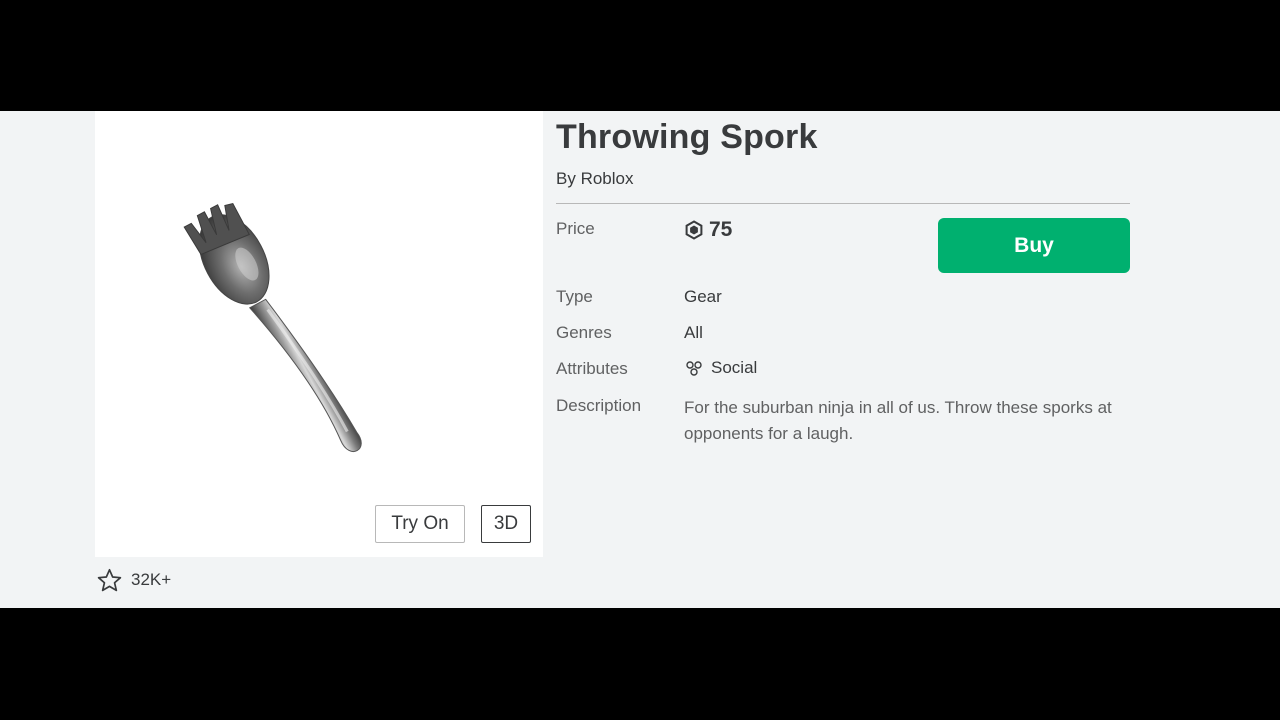 The width and height of the screenshot is (1280, 720). I want to click on buy-button: Buy, so click(1034, 245).